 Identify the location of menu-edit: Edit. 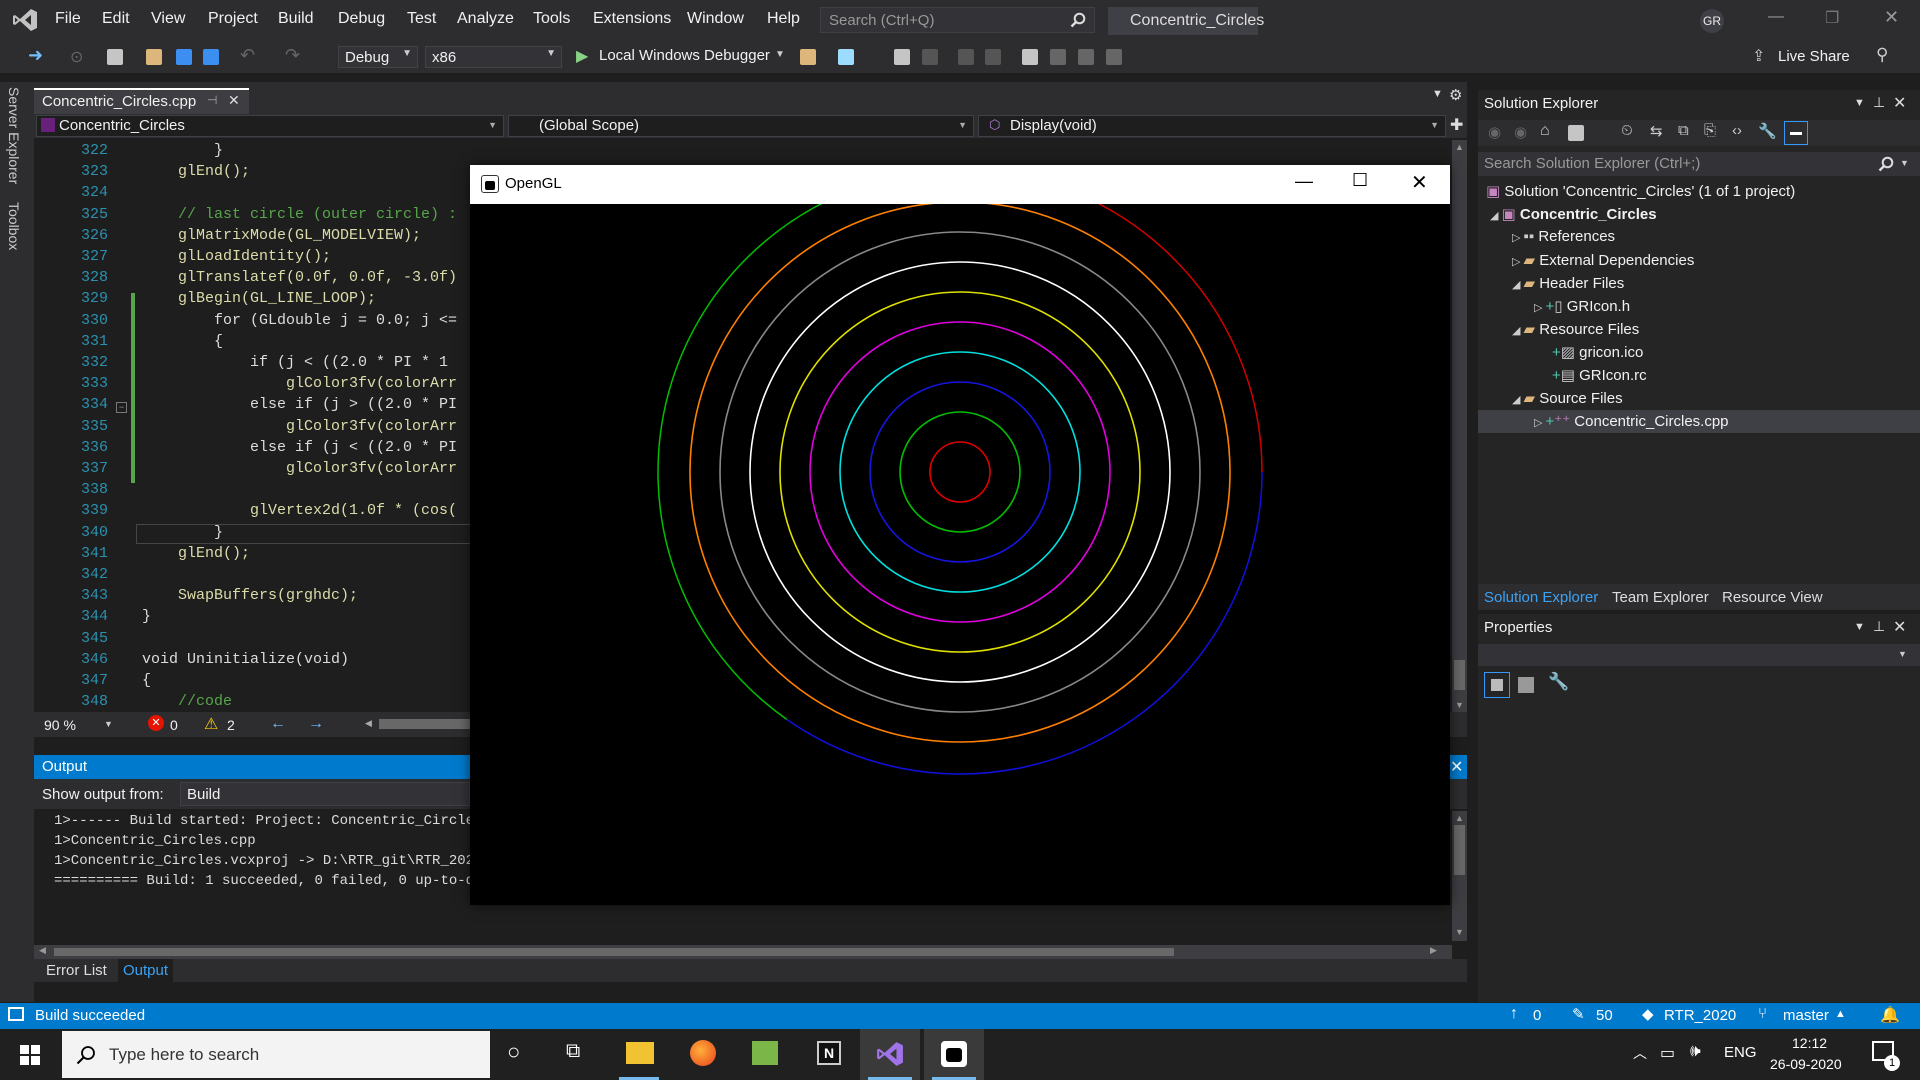
(116, 19).